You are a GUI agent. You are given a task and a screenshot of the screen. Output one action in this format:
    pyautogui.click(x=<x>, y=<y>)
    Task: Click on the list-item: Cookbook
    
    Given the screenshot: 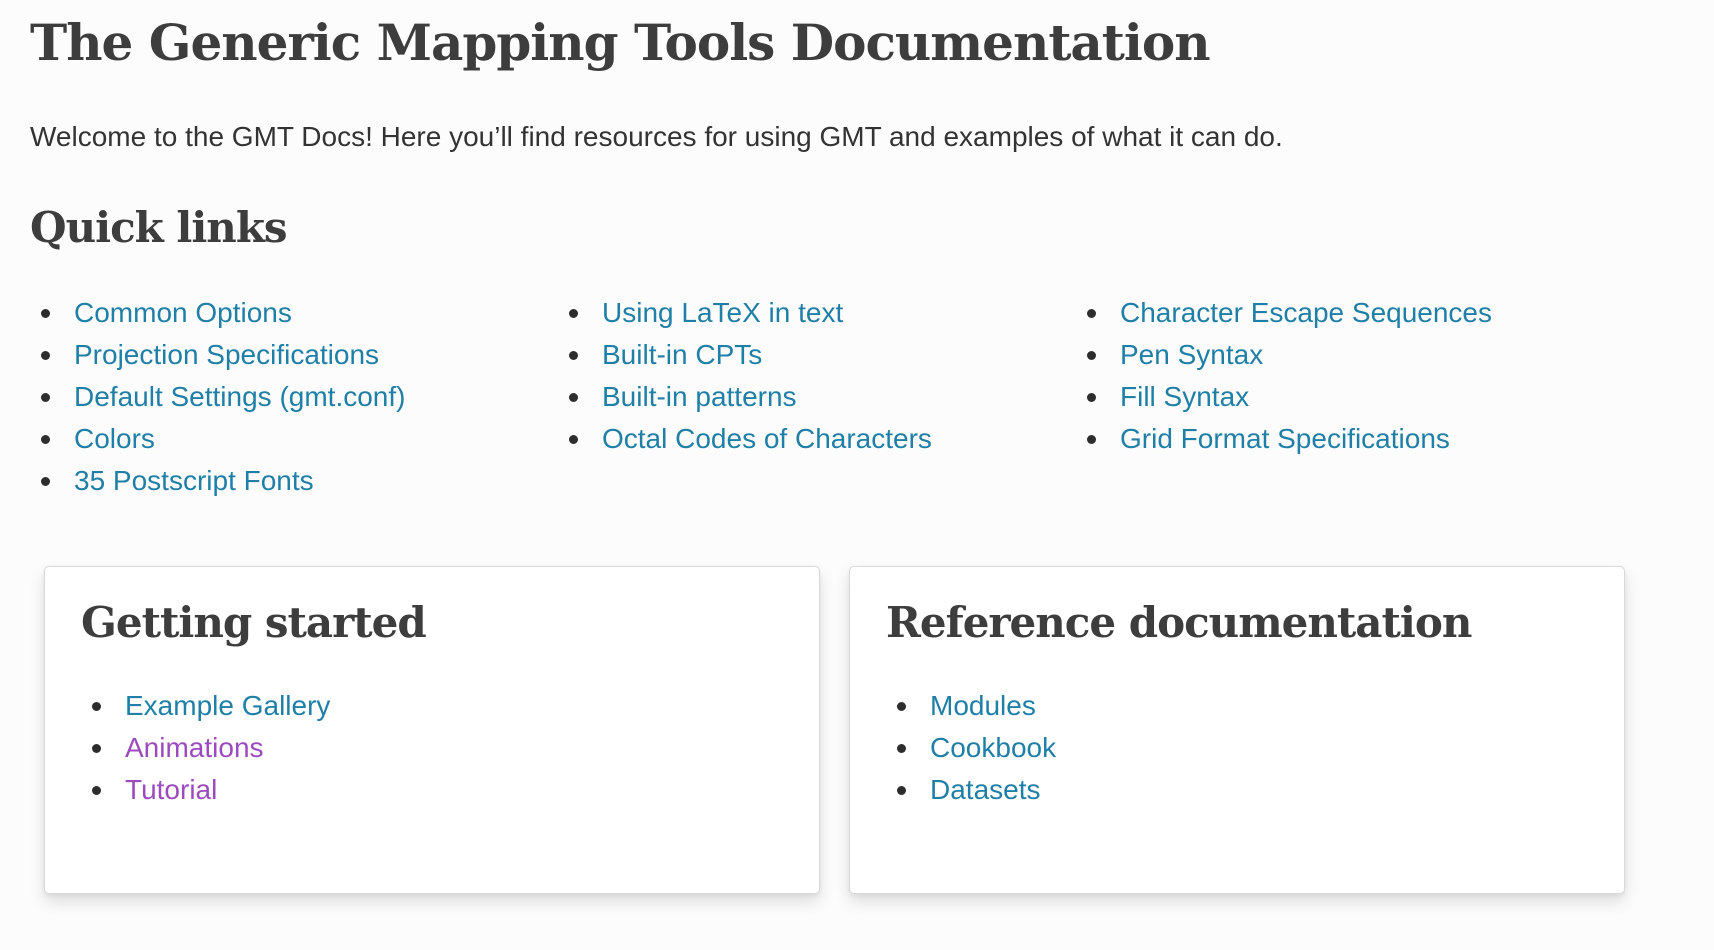 What is the action you would take?
    pyautogui.click(x=1237, y=748)
    